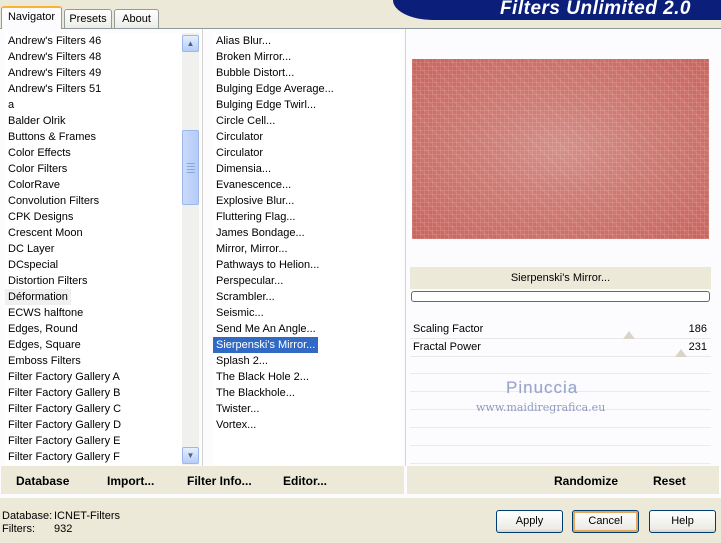 This screenshot has width=721, height=543. Describe the element at coordinates (697, 347) in the screenshot. I see `param-value: 231` at that location.